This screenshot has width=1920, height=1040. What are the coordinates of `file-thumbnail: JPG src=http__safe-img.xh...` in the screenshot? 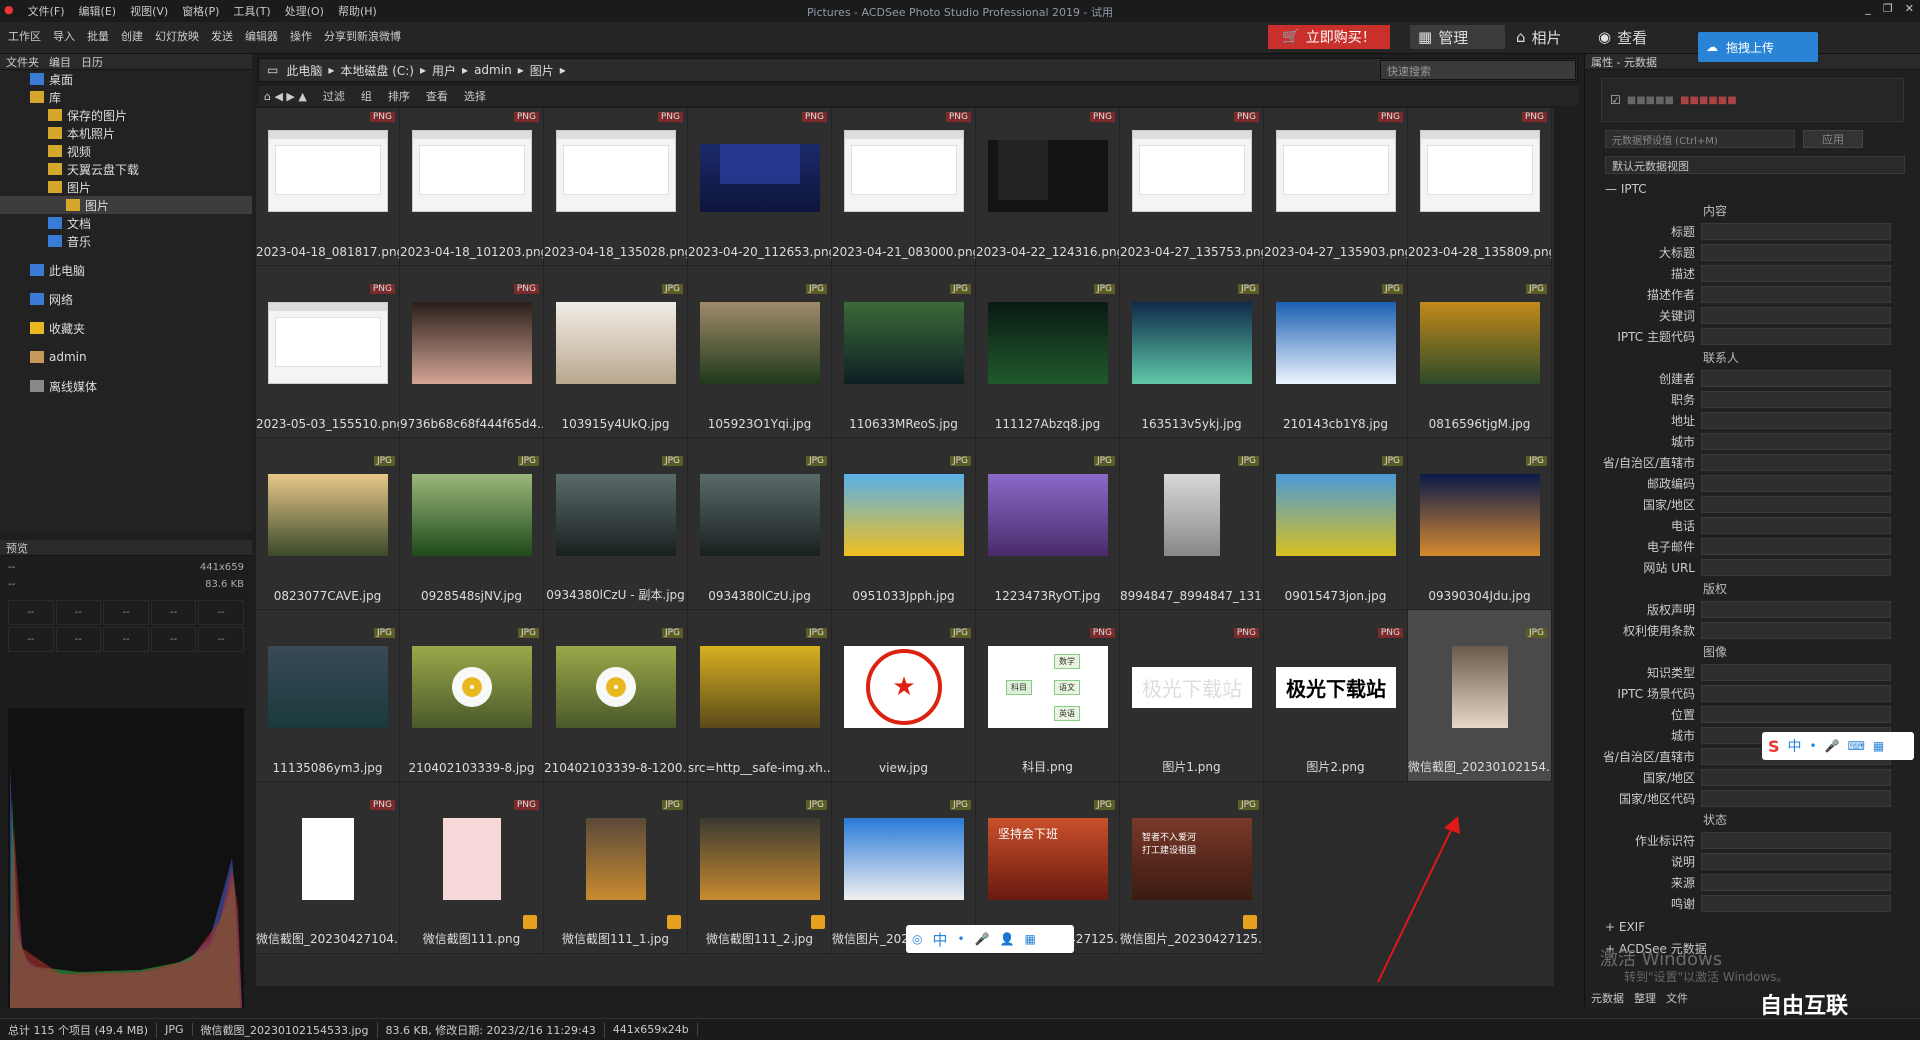 It's located at (760, 696).